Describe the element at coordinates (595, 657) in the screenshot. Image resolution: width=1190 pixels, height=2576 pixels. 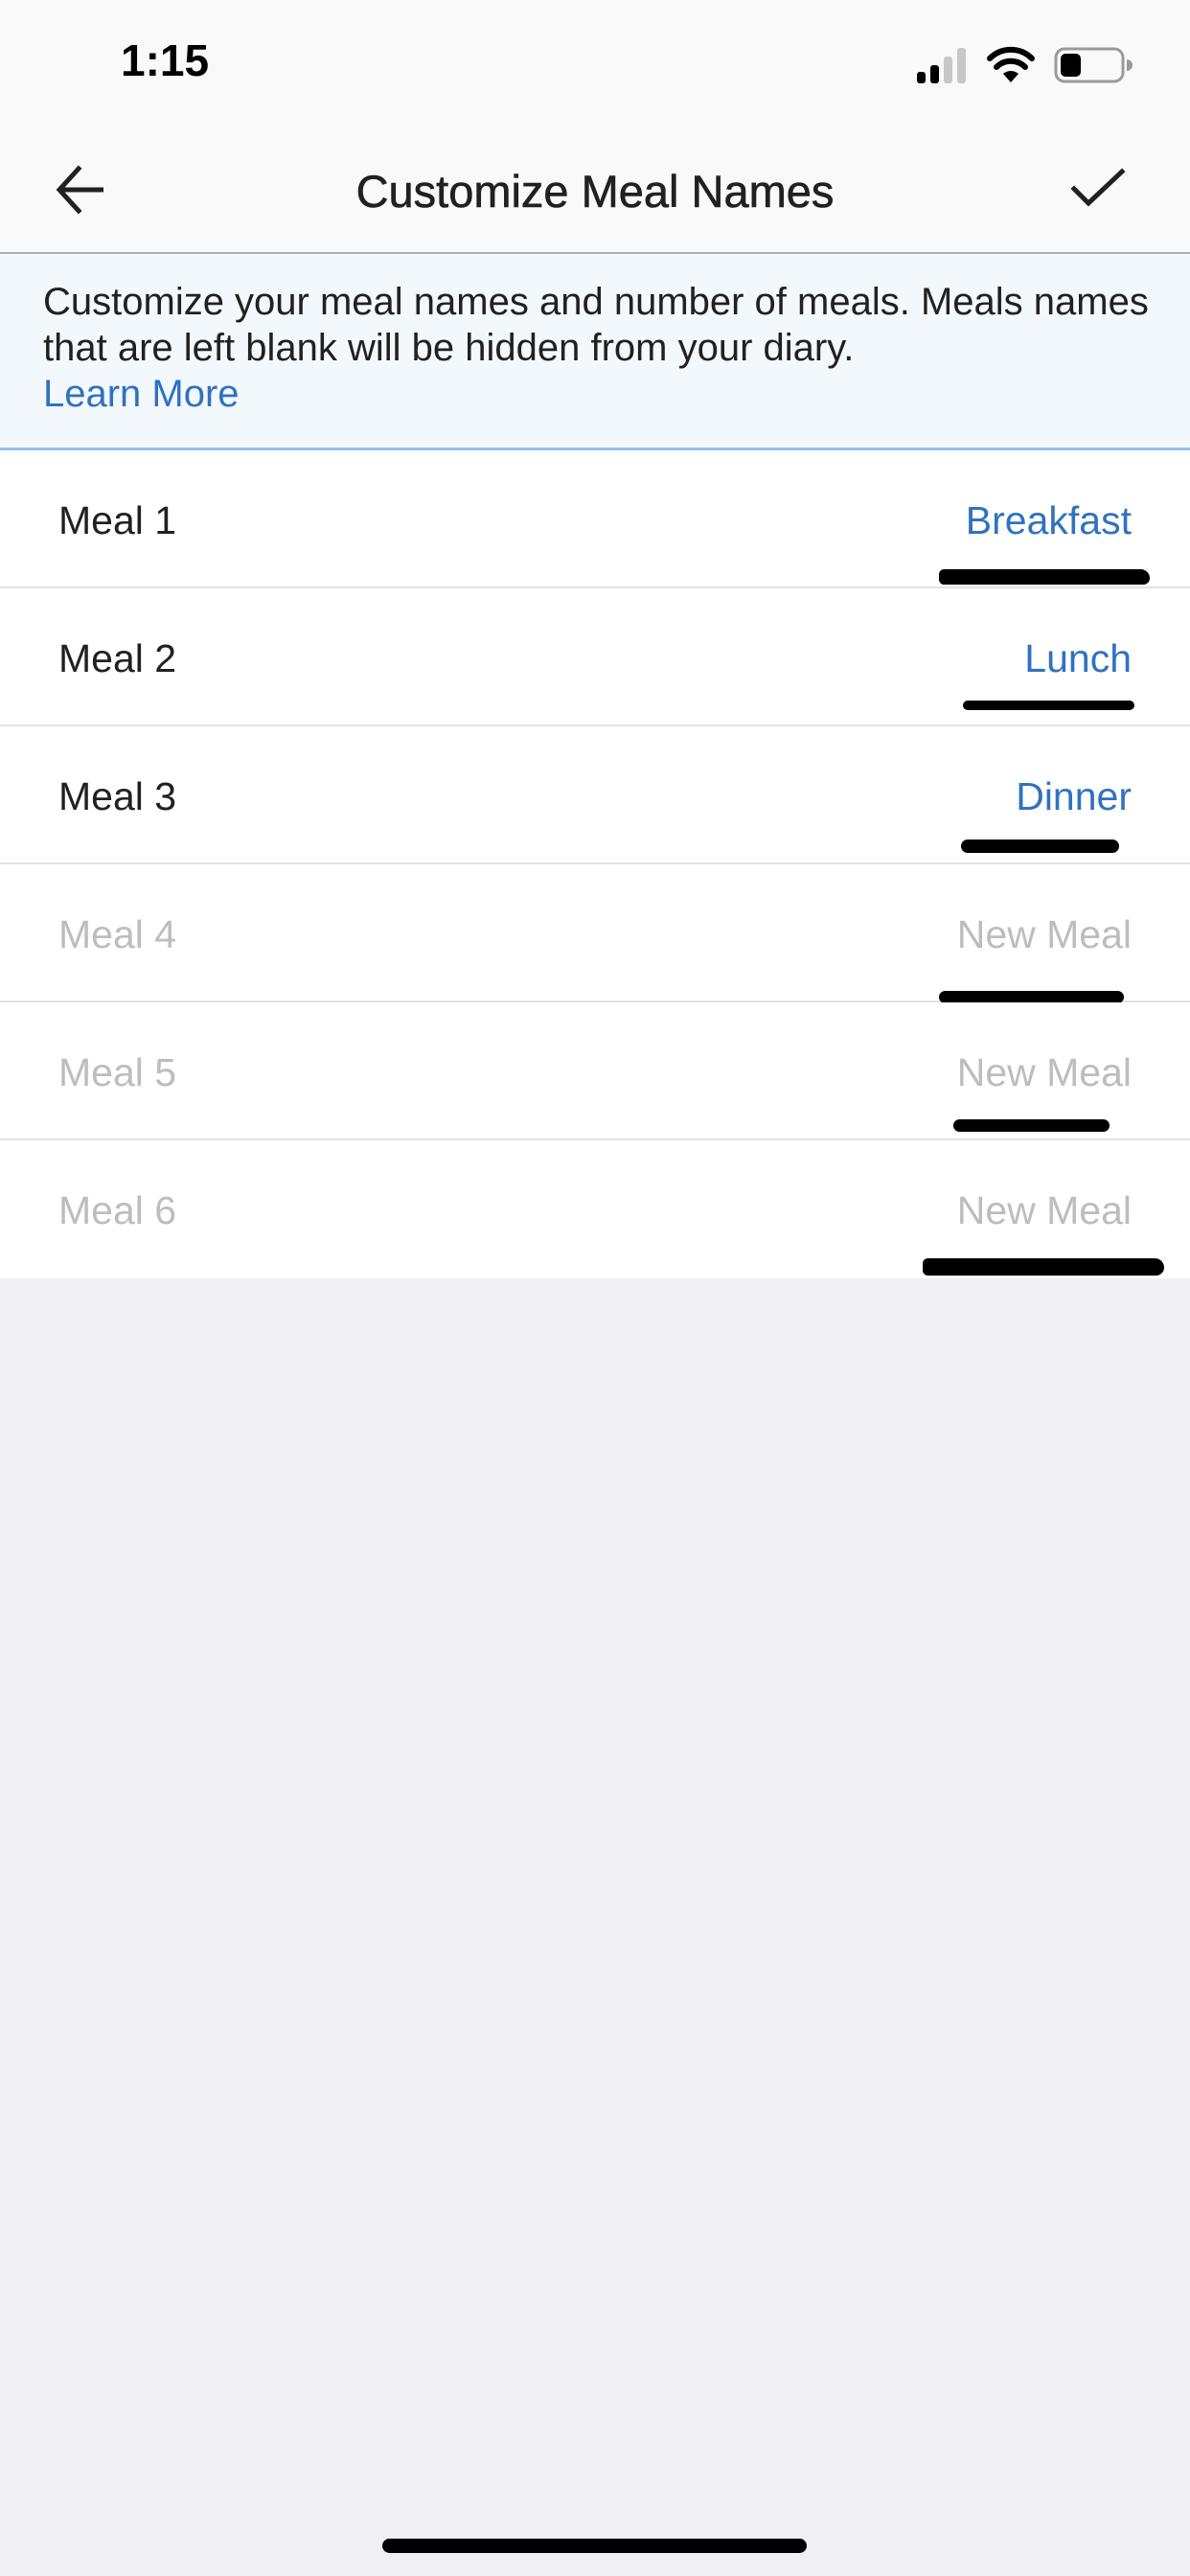
I see `meal-row-2: Meal 2` at that location.